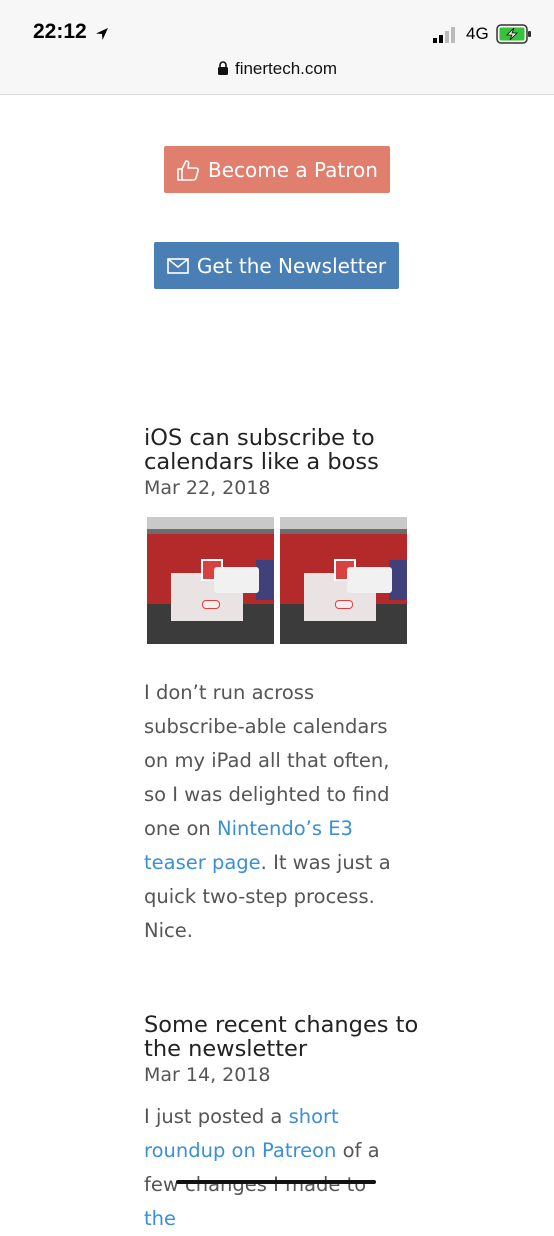  I want to click on thumbs-up-icon, so click(188, 170).